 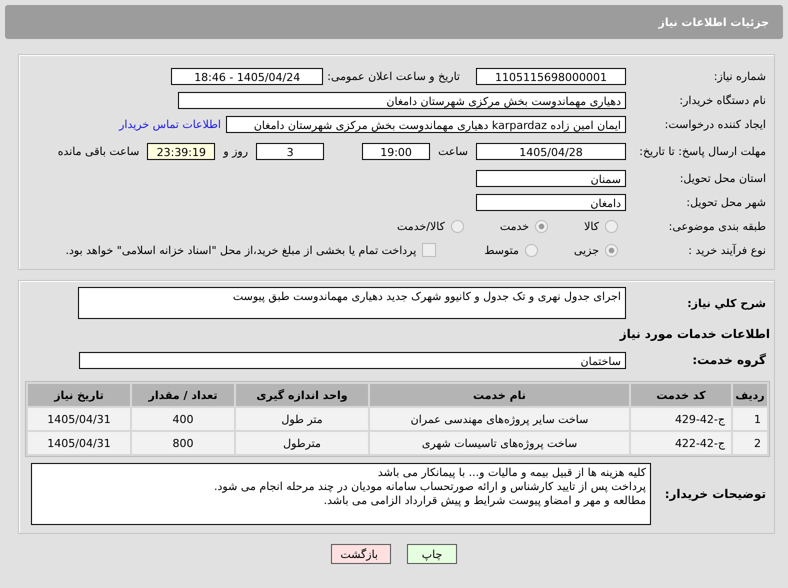 I want to click on table-cell: 2, so click(x=750, y=443).